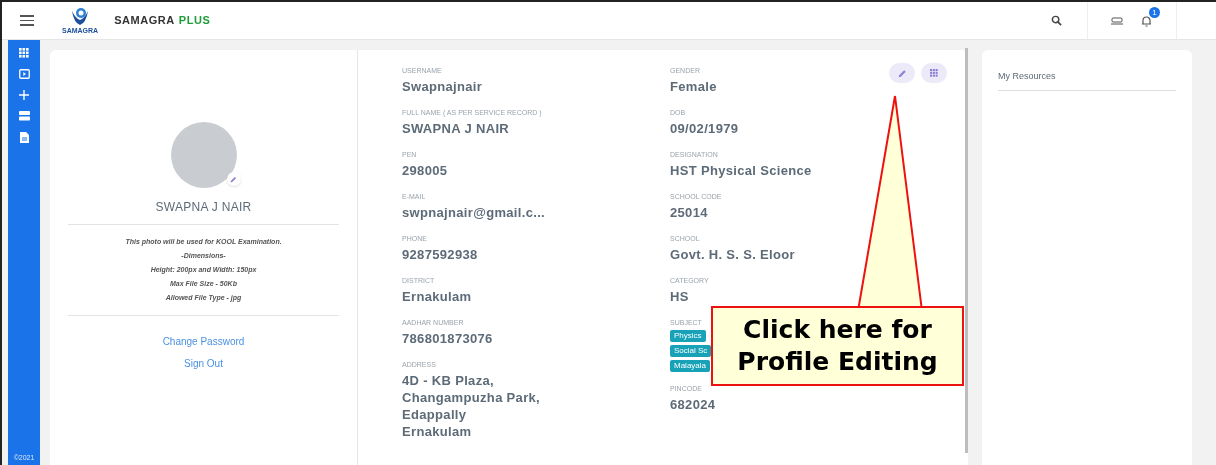 This screenshot has height=465, width=1216. I want to click on field-value: 09/02/1979, so click(704, 129).